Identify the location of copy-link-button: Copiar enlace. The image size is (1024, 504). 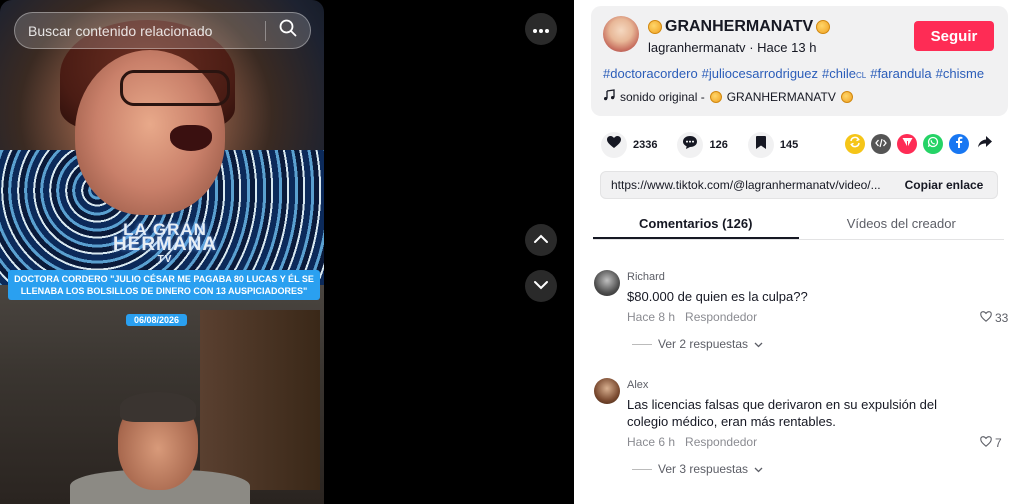
(944, 185).